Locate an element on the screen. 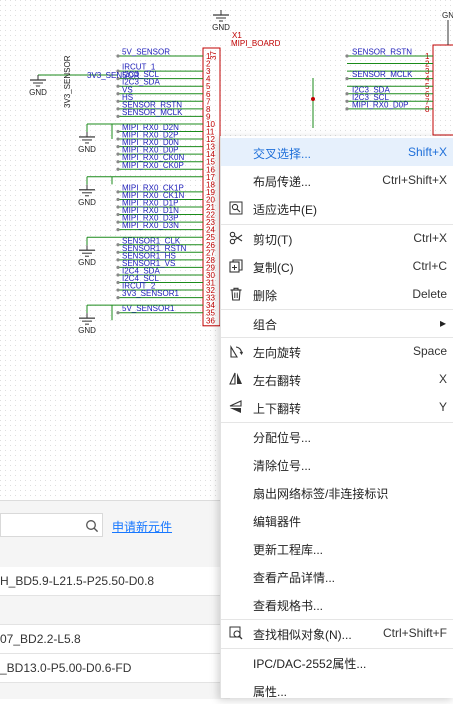  menu-item-shortcut: Shift+X is located at coordinates (427, 152).